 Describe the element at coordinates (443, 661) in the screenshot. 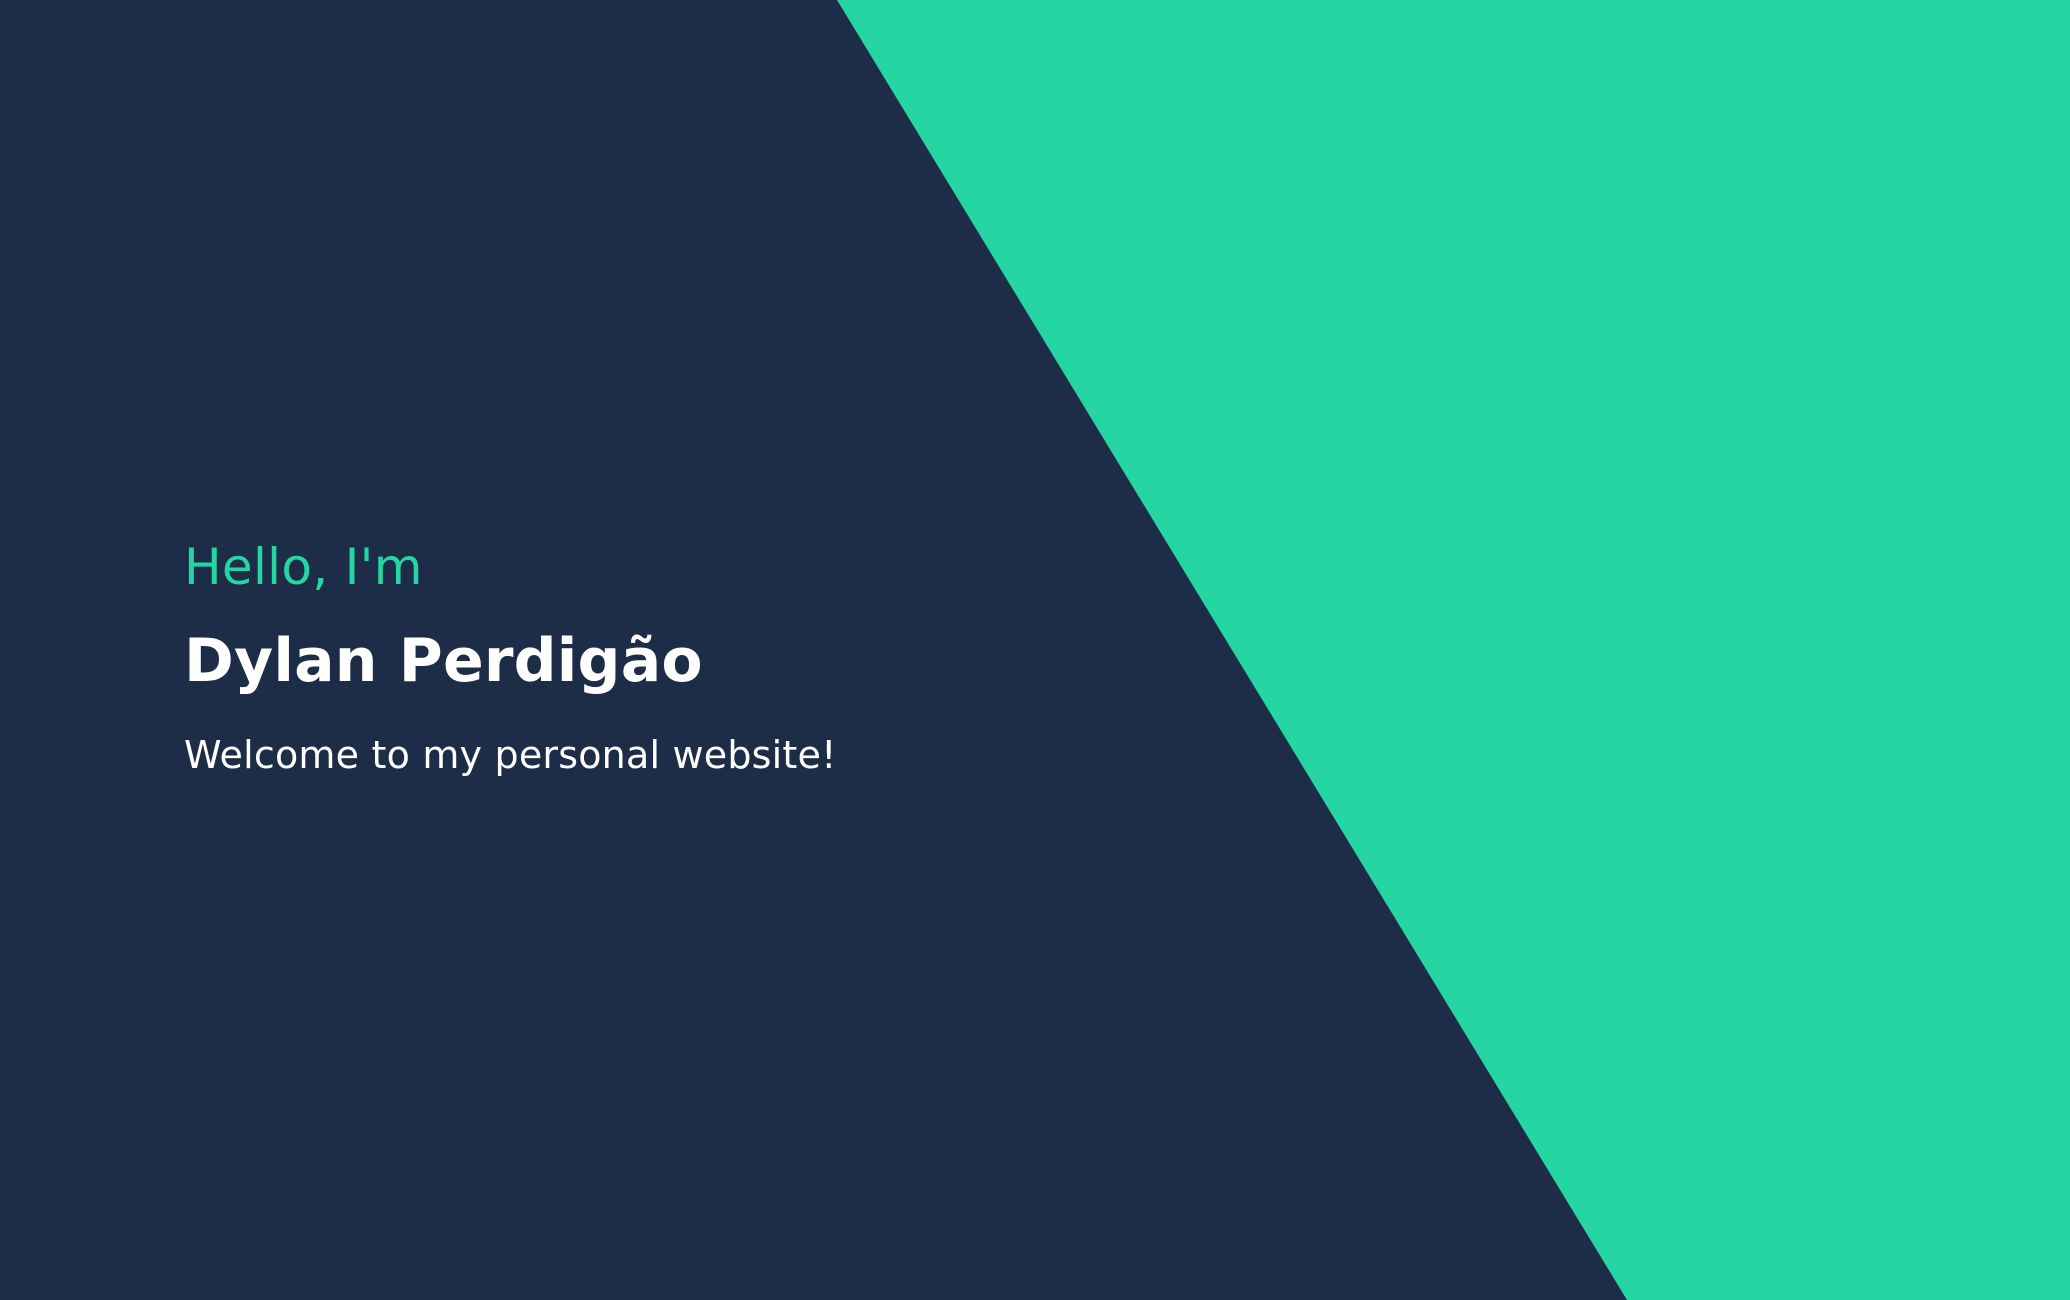

I see `person-name: Dylan Perdigão` at that location.